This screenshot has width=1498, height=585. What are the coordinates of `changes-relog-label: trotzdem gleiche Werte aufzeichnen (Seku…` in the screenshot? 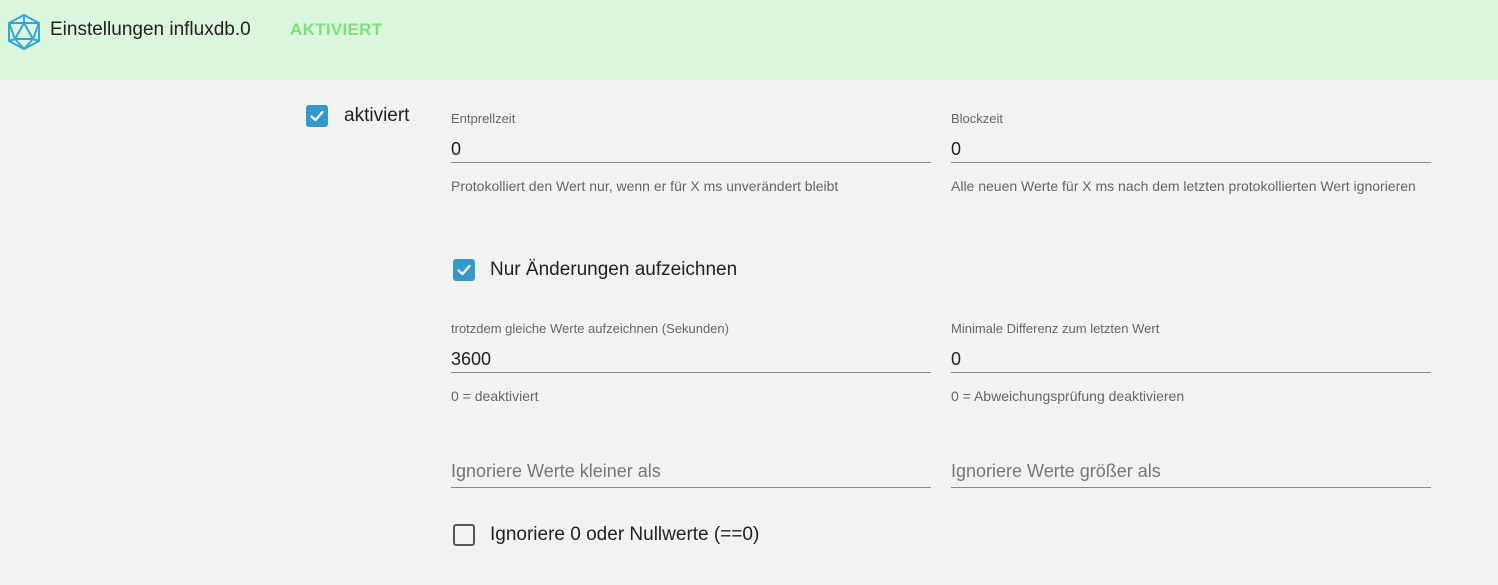 It's located at (590, 328).